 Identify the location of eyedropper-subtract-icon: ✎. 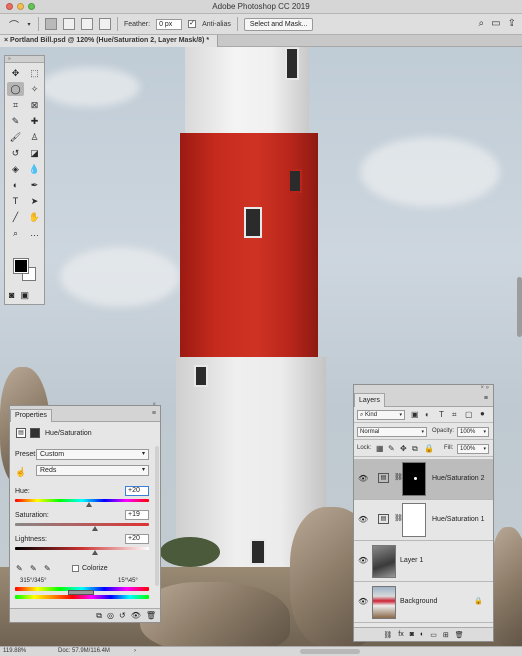
(47, 568).